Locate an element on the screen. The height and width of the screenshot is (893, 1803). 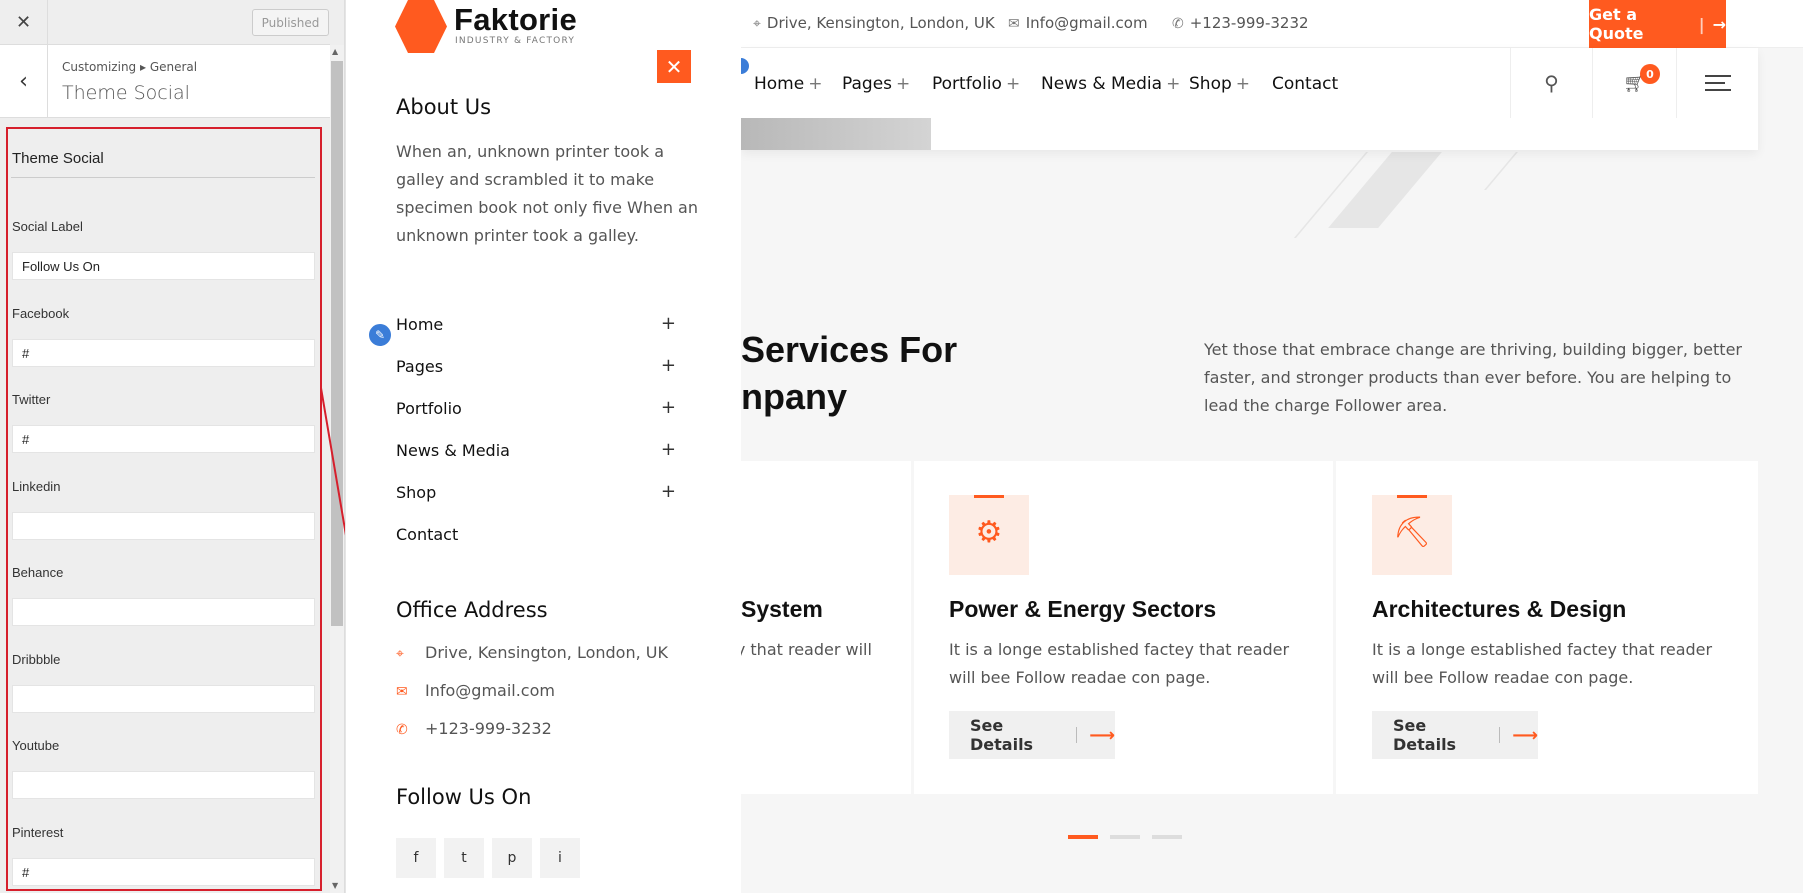
theme-social-heading: Theme Social is located at coordinates (58, 158).